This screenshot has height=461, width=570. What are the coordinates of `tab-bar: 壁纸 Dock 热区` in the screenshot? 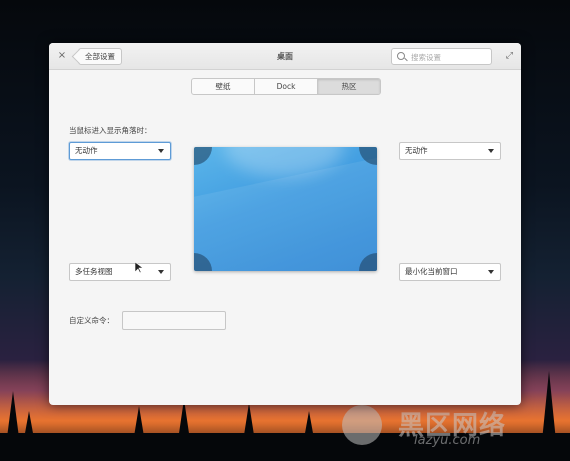 It's located at (286, 86).